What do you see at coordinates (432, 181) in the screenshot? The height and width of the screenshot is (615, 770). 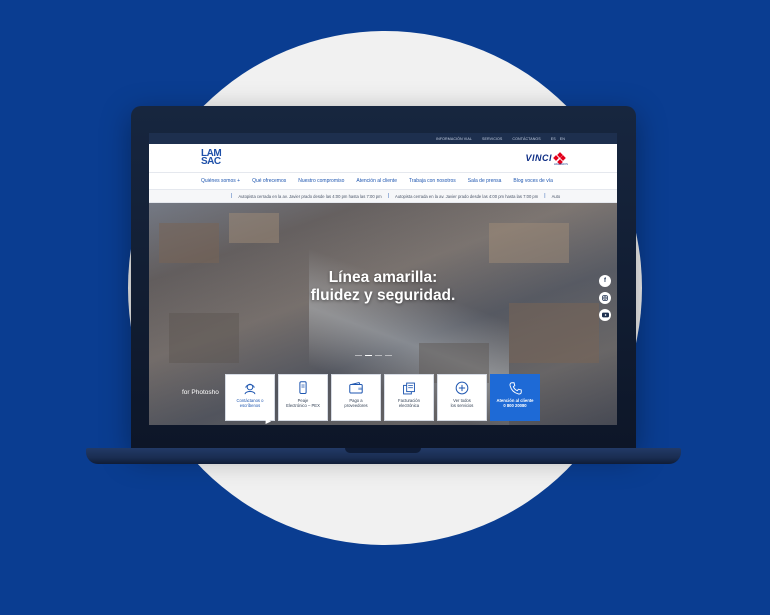 I see `nav-careers: Trabaja con nosotros` at bounding box center [432, 181].